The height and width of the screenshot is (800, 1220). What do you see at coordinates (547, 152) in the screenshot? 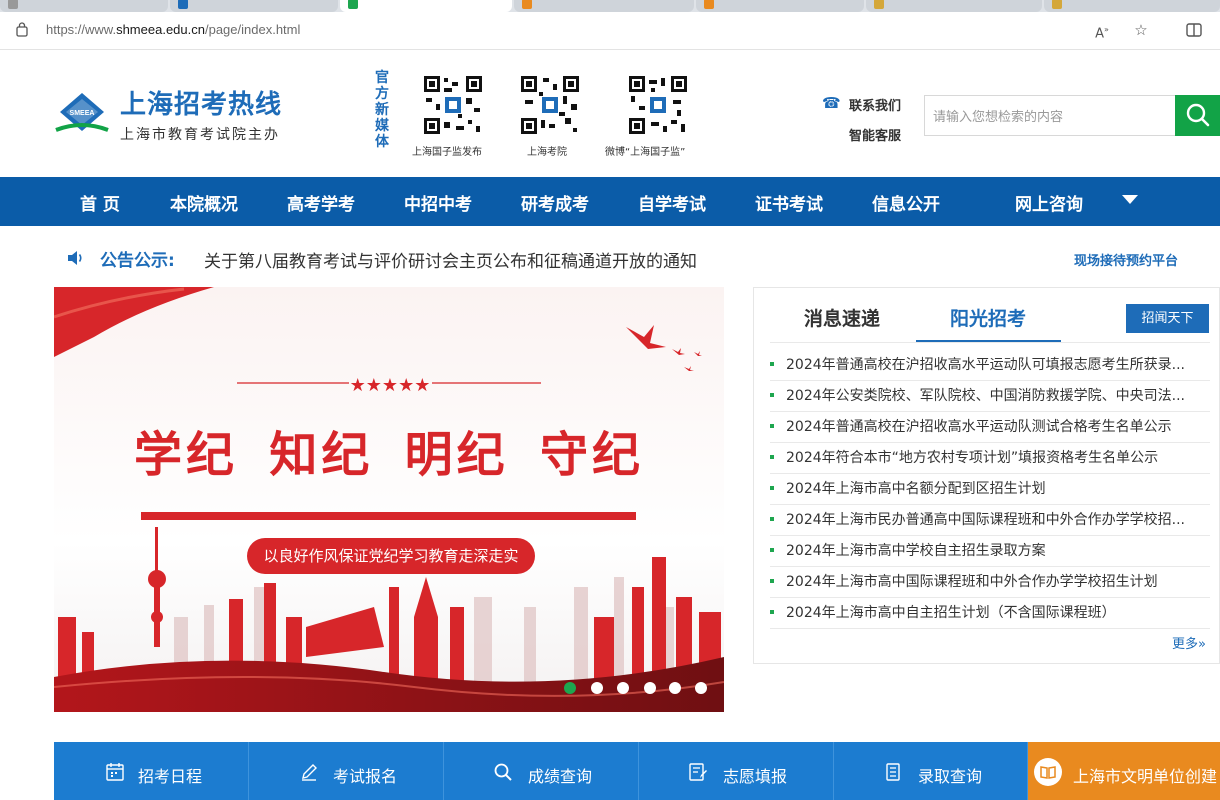
I see `qr-caption: 上海考院` at bounding box center [547, 152].